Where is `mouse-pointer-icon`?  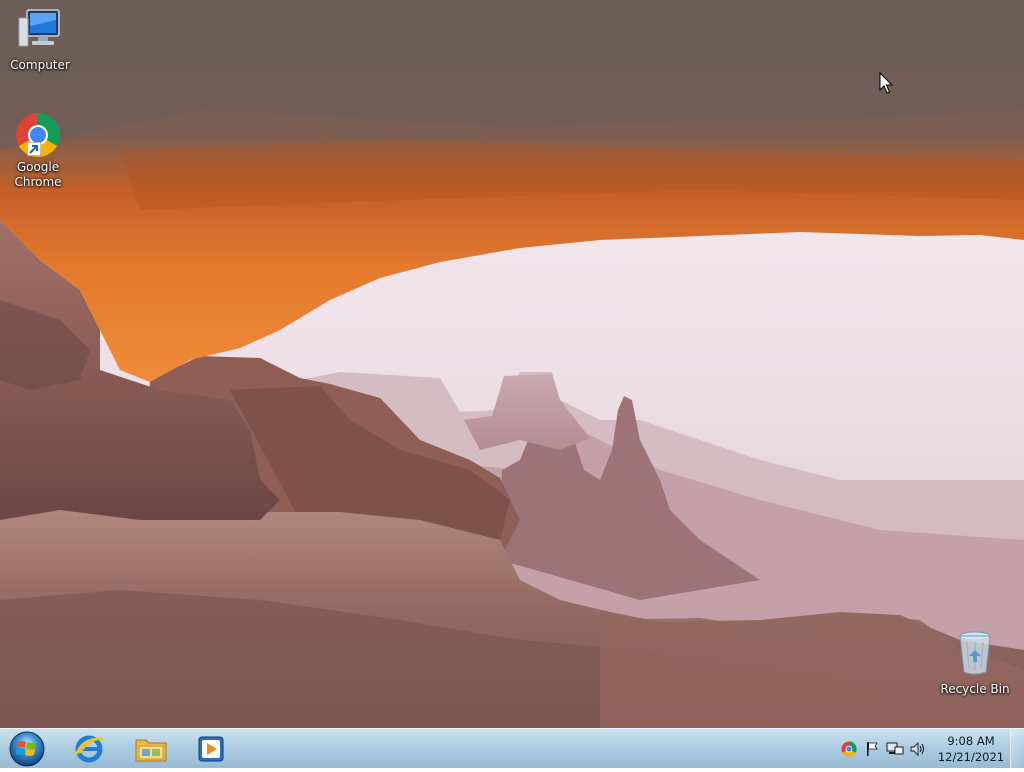
mouse-pointer-icon is located at coordinates (886, 83).